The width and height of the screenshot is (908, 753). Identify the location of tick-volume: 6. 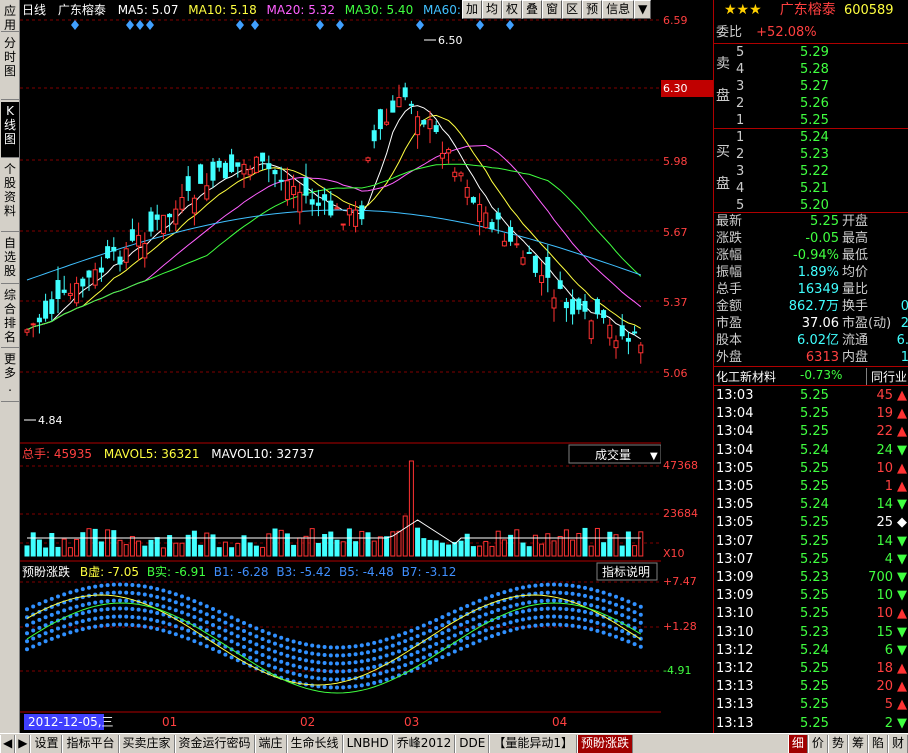
(888, 650).